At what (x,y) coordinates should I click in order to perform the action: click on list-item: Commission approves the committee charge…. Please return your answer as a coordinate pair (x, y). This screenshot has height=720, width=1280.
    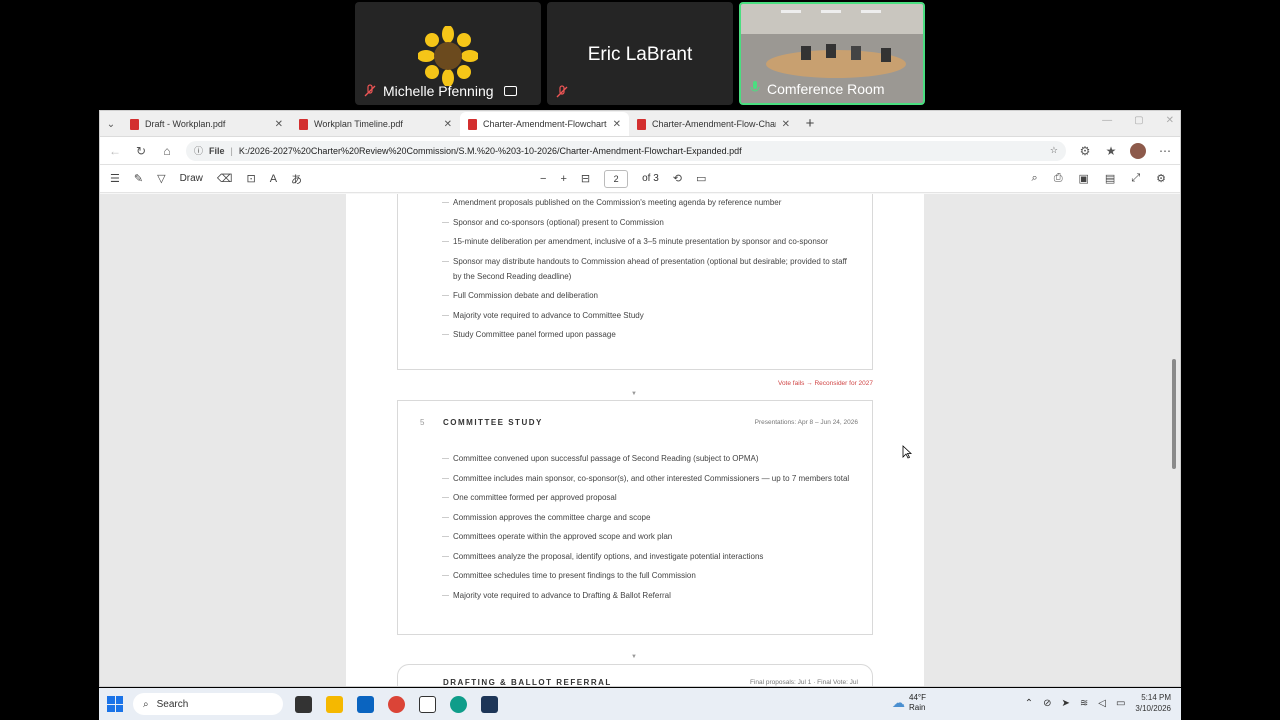
    Looking at the image, I should click on (648, 517).